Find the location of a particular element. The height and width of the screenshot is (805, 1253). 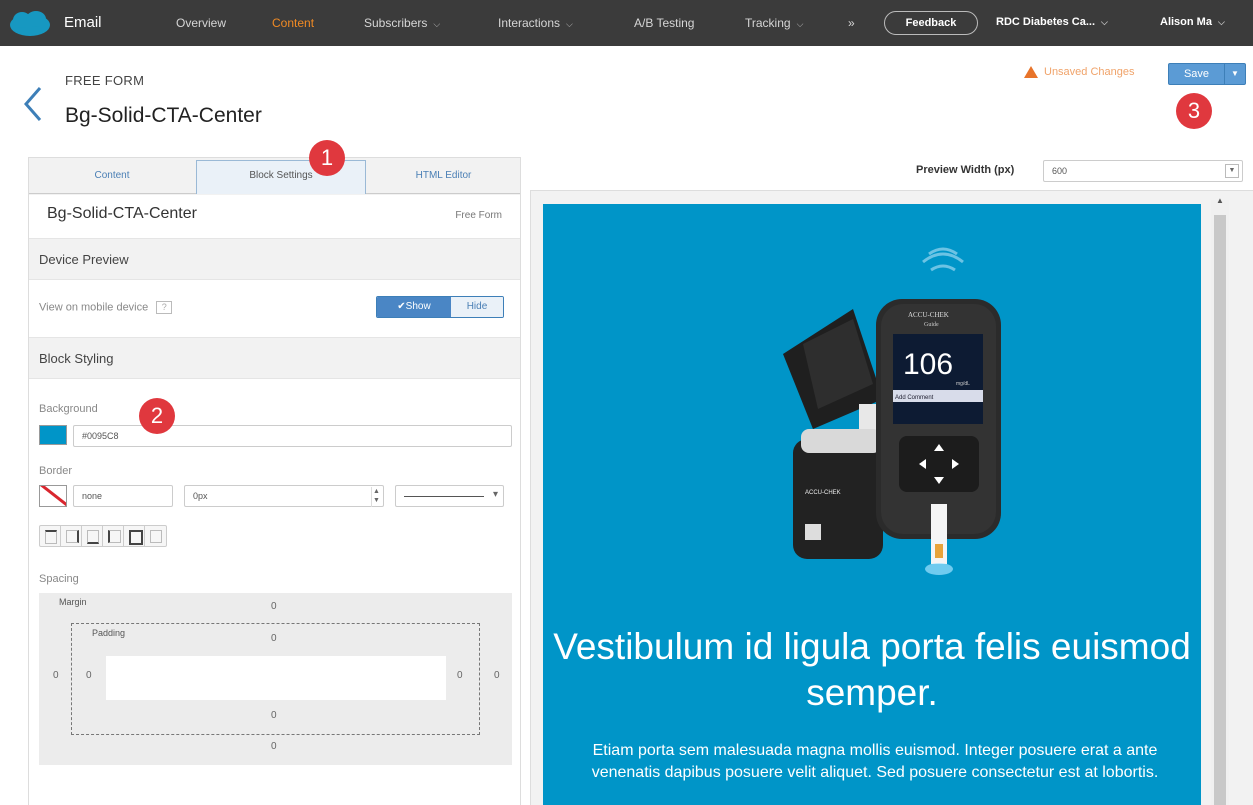

margin-right-value: 0 is located at coordinates (497, 675).